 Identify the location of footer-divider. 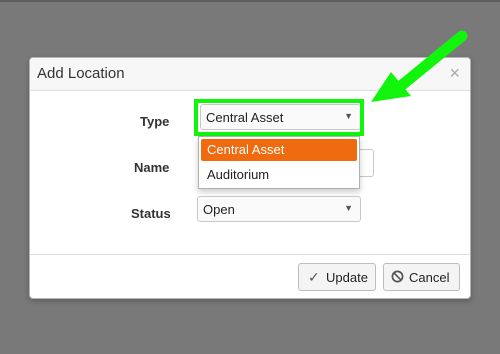
(250, 254).